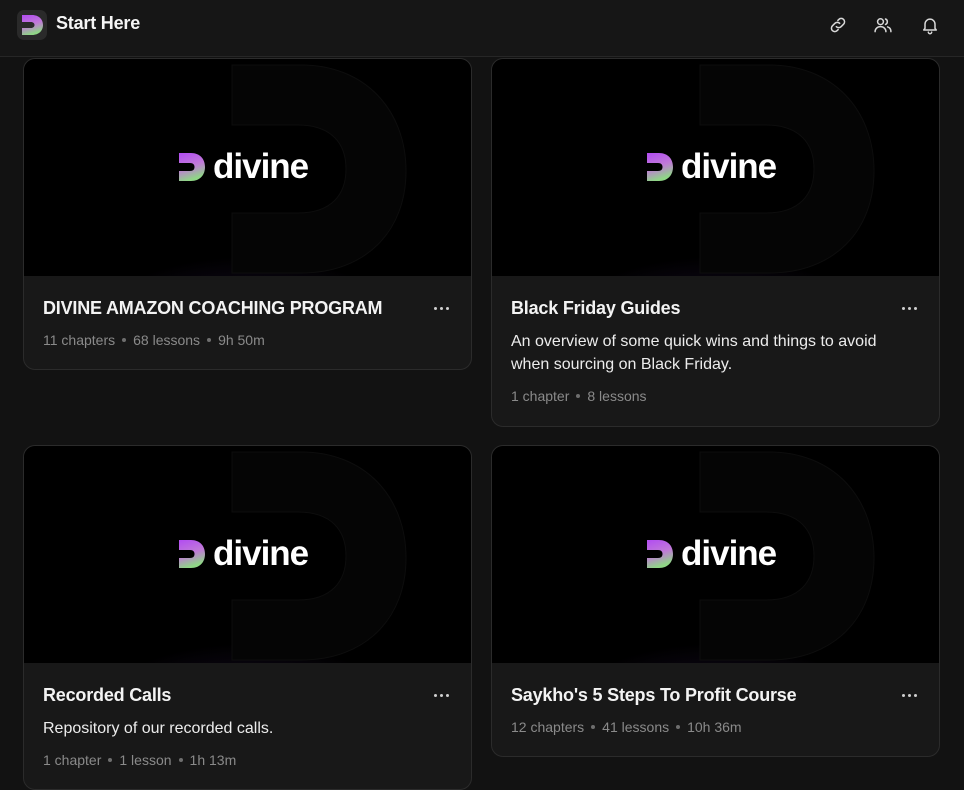 The image size is (964, 790). I want to click on bell-icon, so click(930, 25).